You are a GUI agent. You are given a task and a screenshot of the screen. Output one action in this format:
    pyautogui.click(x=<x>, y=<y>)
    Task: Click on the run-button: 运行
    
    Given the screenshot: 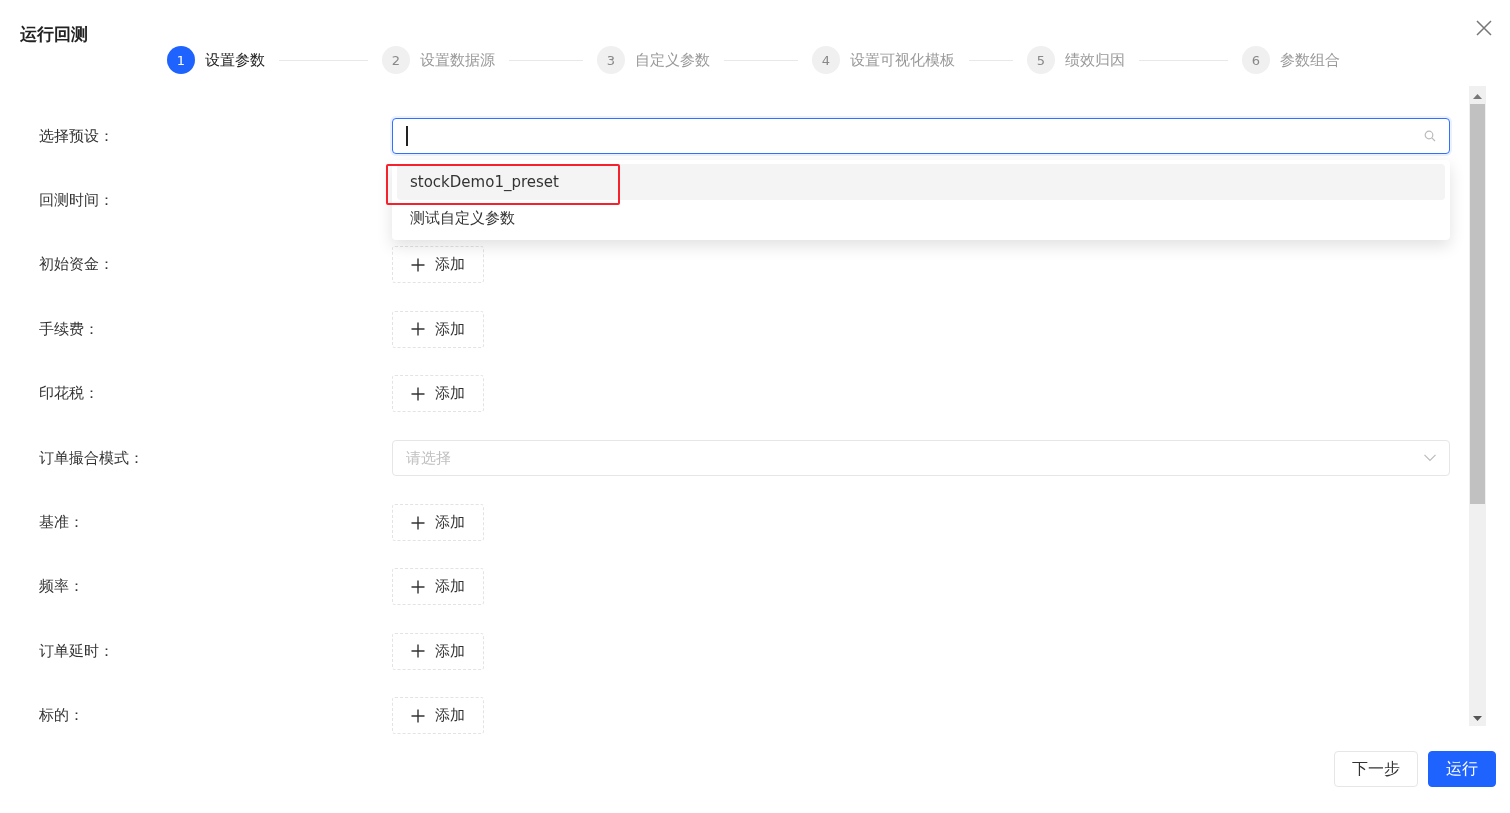 What is the action you would take?
    pyautogui.click(x=1462, y=769)
    